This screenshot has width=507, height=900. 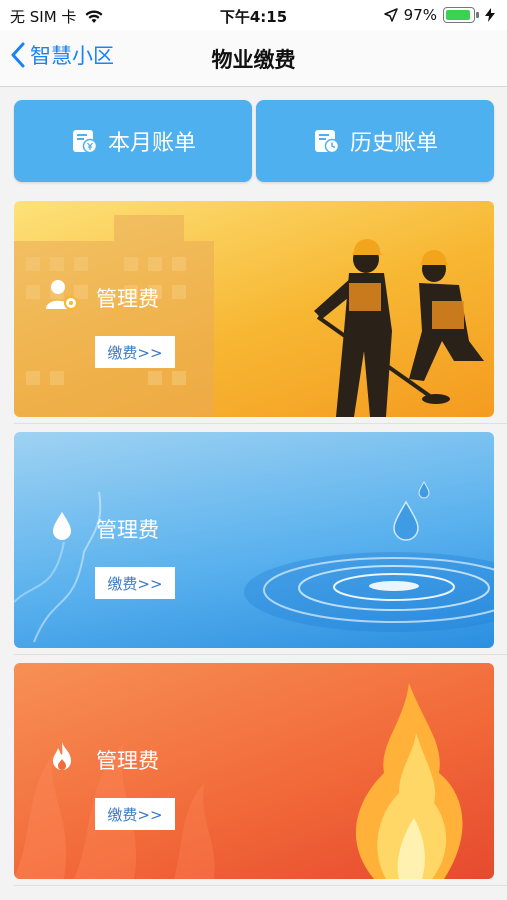 I want to click on tab-current-bill-label: 本月账单, so click(x=151, y=143).